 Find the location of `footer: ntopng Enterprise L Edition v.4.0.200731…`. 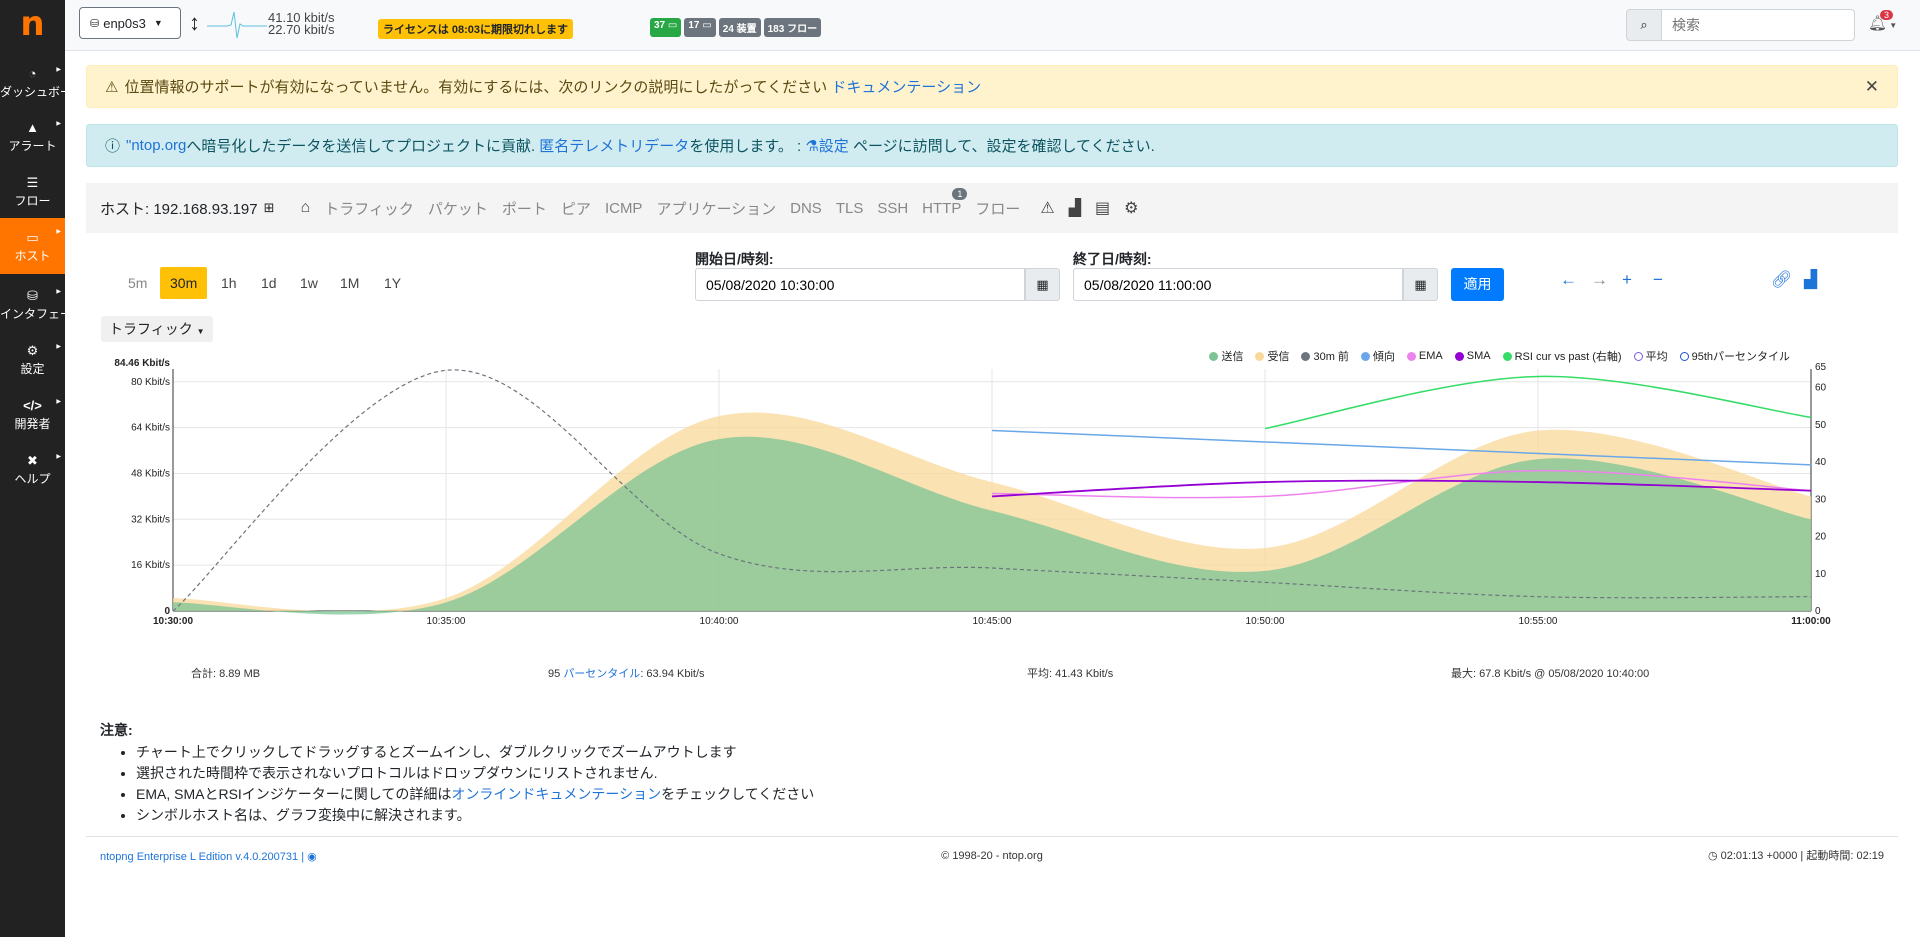

footer: ntopng Enterprise L Edition v.4.0.200731… is located at coordinates (992, 849).